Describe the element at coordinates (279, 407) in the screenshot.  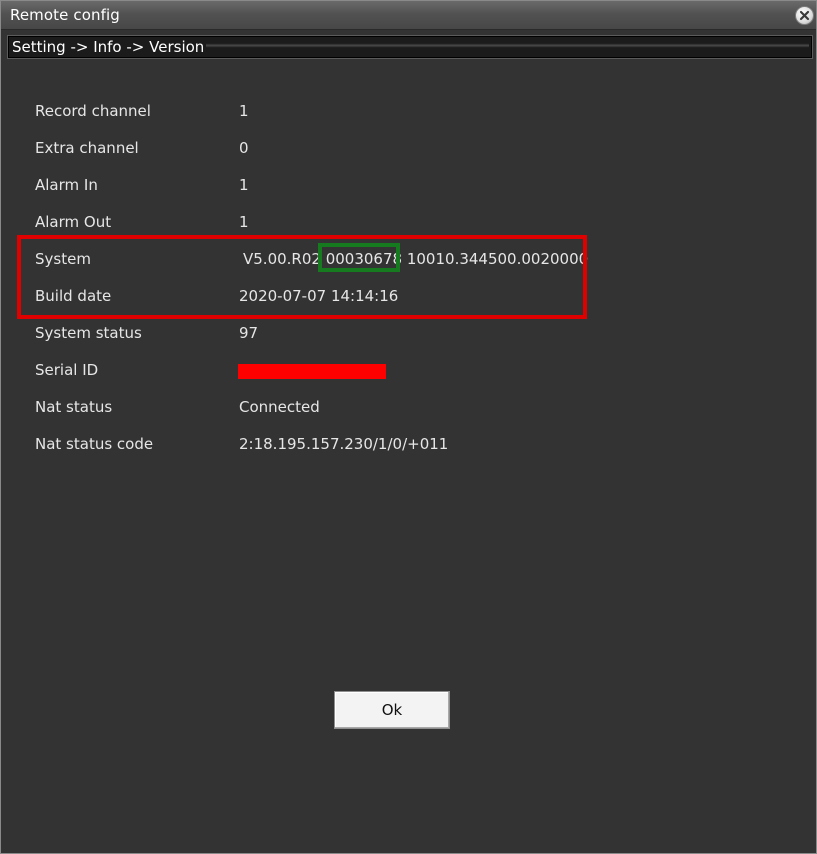
I see `info-value: Connected` at that location.